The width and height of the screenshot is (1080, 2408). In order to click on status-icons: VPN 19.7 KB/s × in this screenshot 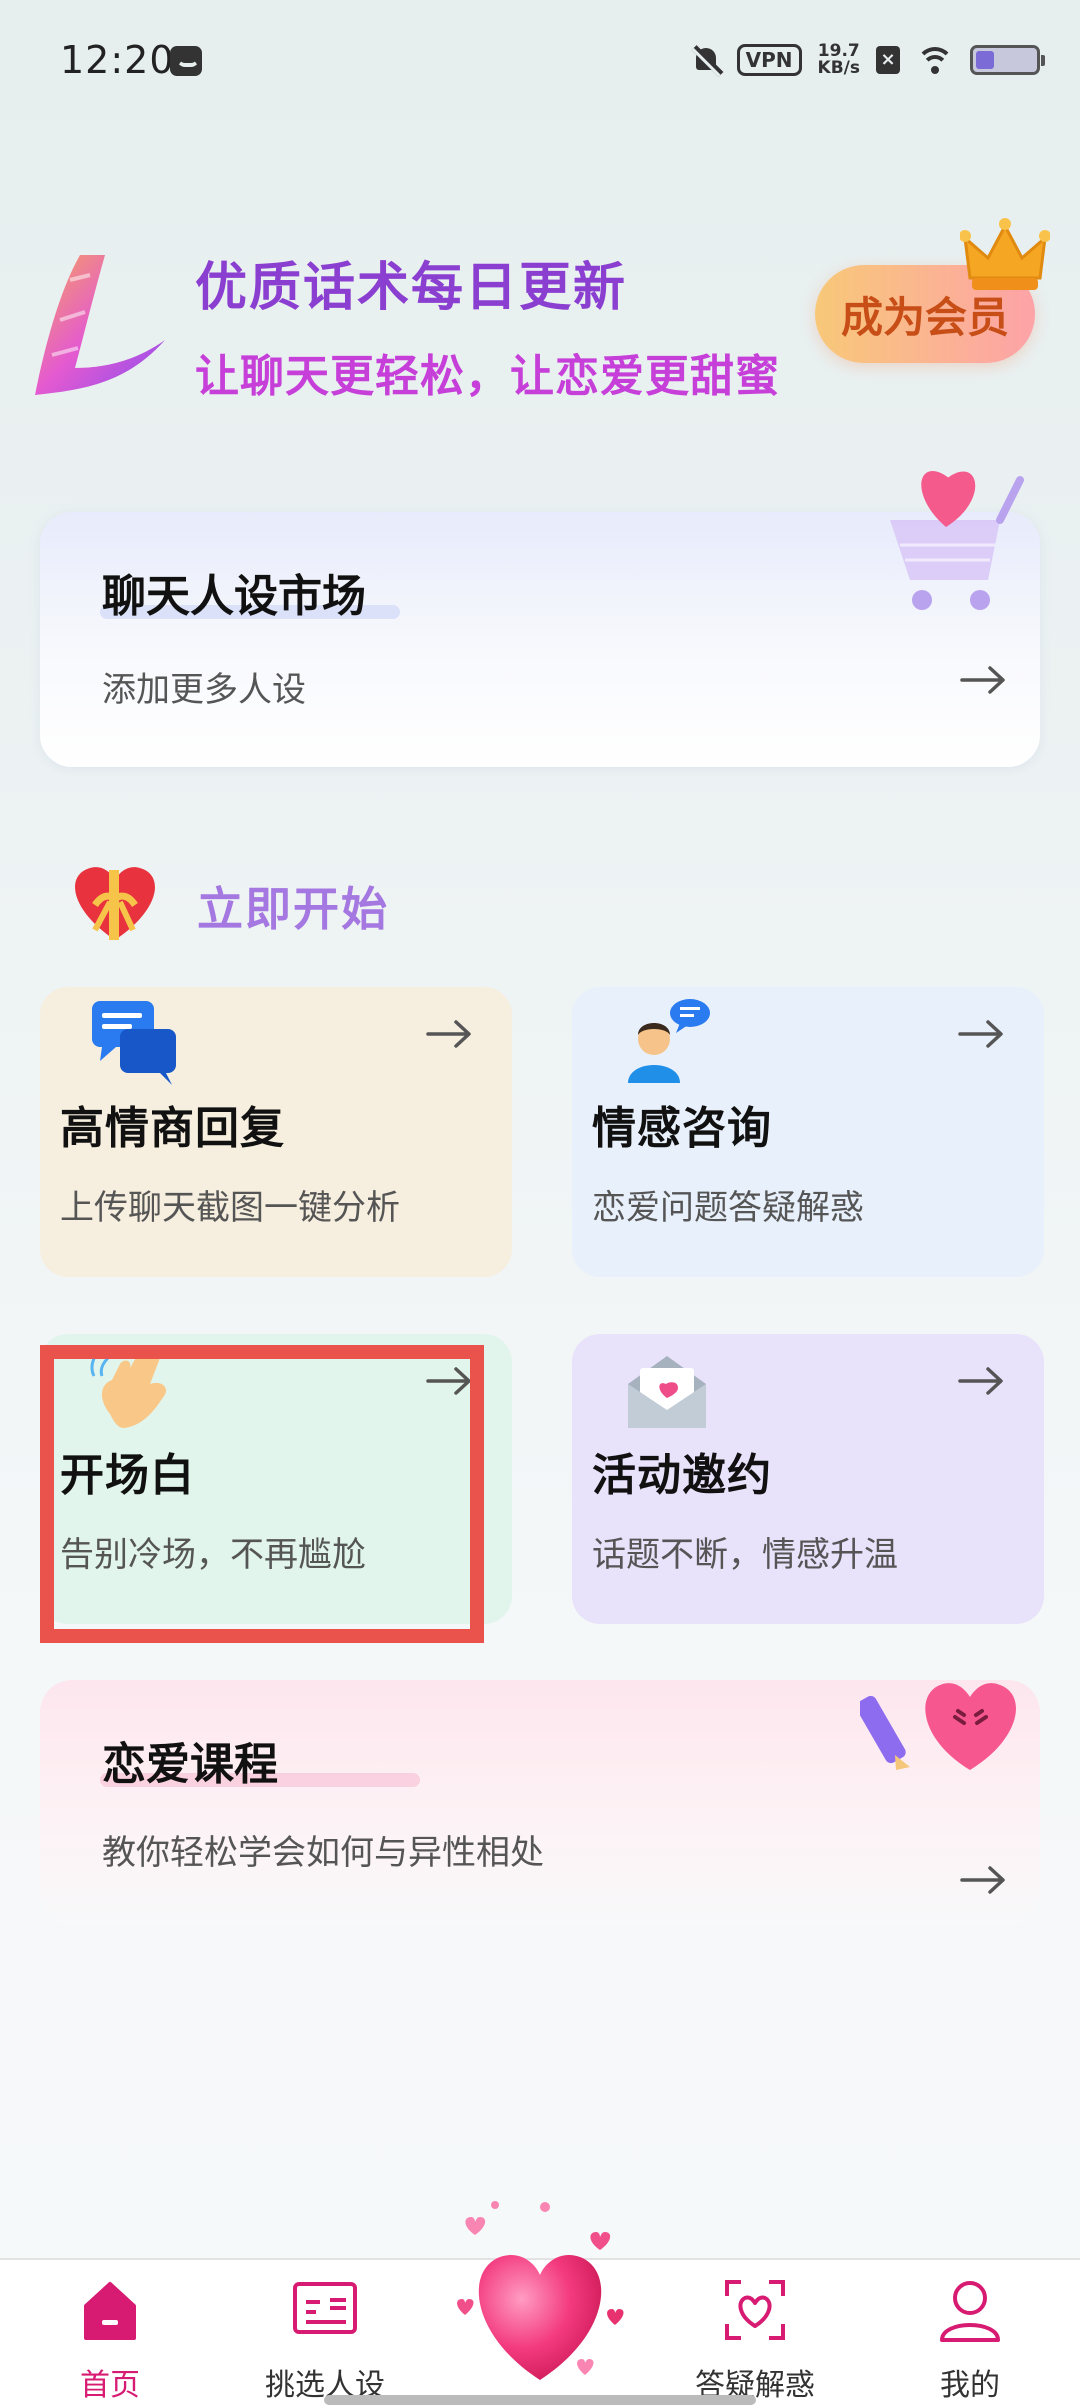, I will do `click(868, 60)`.